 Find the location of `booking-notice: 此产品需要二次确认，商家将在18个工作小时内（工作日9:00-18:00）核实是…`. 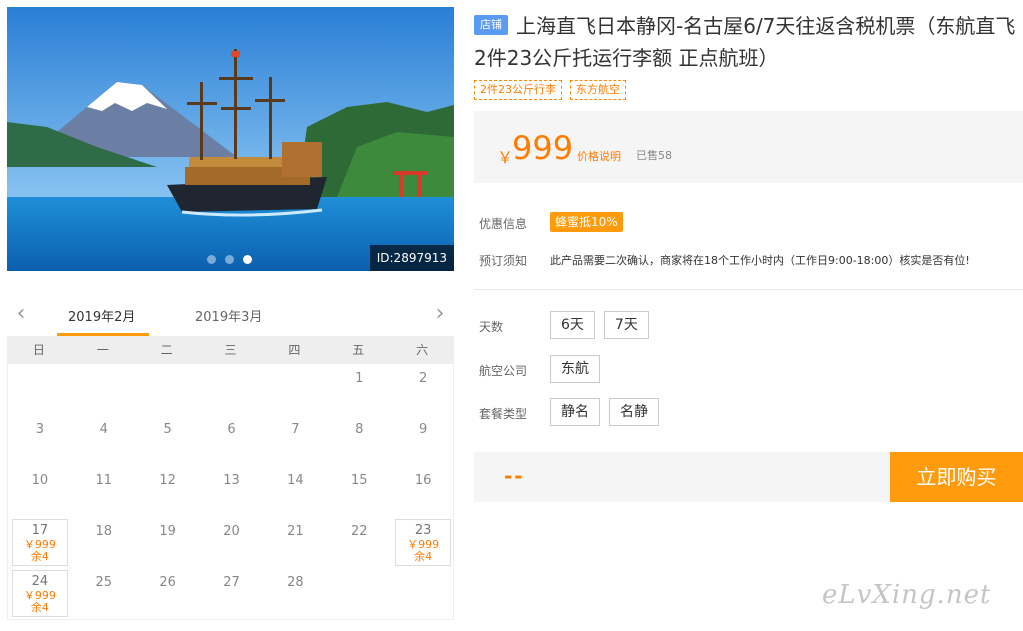

booking-notice: 此产品需要二次确认，商家将在18个工作小时内（工作日9:00-18:00）核实是… is located at coordinates (760, 260).